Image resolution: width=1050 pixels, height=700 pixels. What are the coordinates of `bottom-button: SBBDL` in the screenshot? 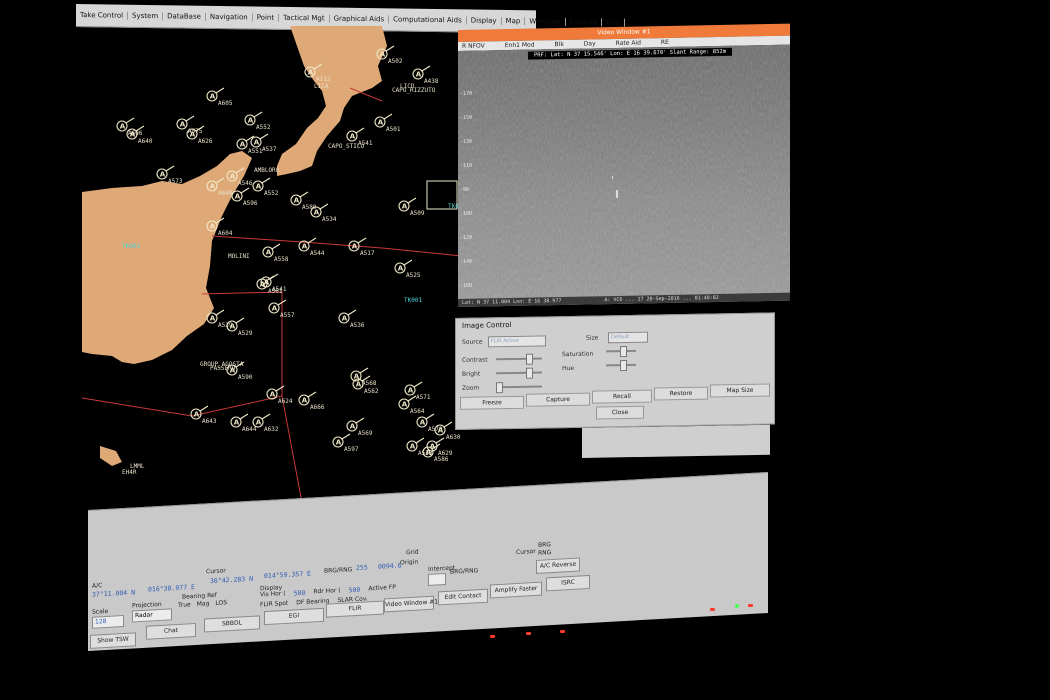 It's located at (232, 624).